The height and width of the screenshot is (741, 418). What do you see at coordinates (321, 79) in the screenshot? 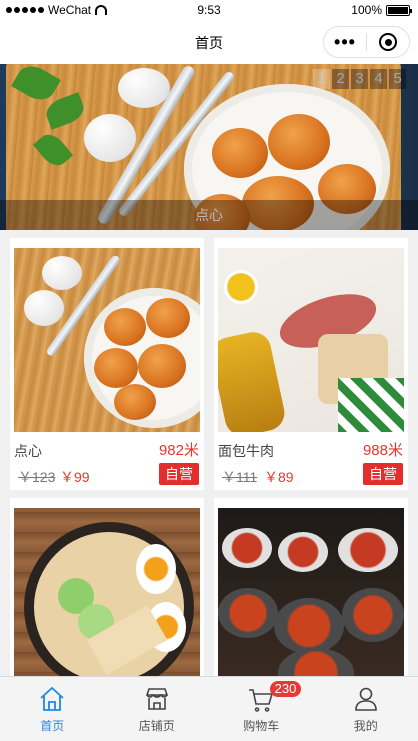
I see `pager-item: 1` at bounding box center [321, 79].